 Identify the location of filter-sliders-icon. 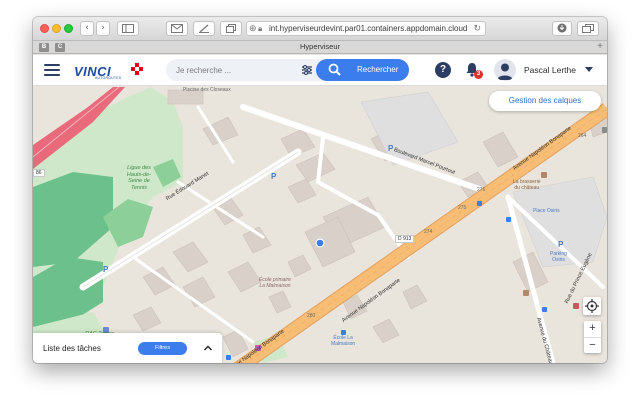
(307, 70).